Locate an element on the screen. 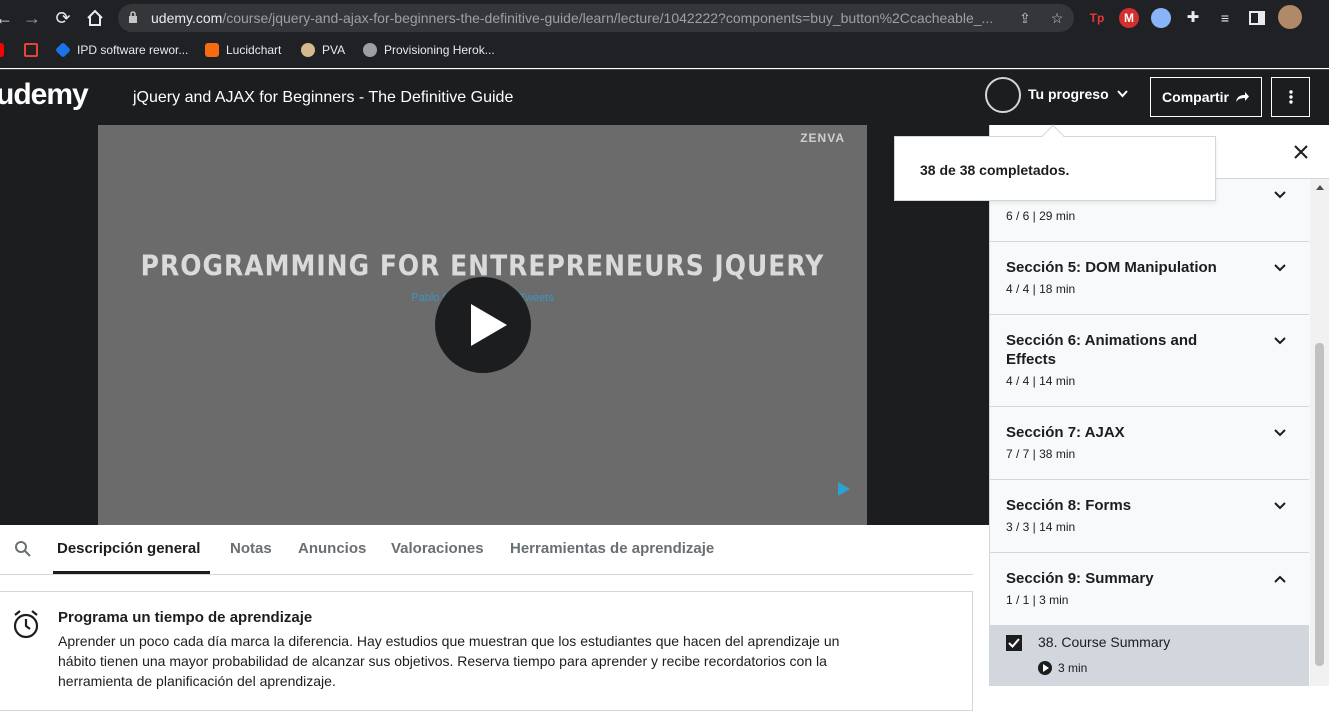  more-vertical-icon is located at coordinates (1290, 97).